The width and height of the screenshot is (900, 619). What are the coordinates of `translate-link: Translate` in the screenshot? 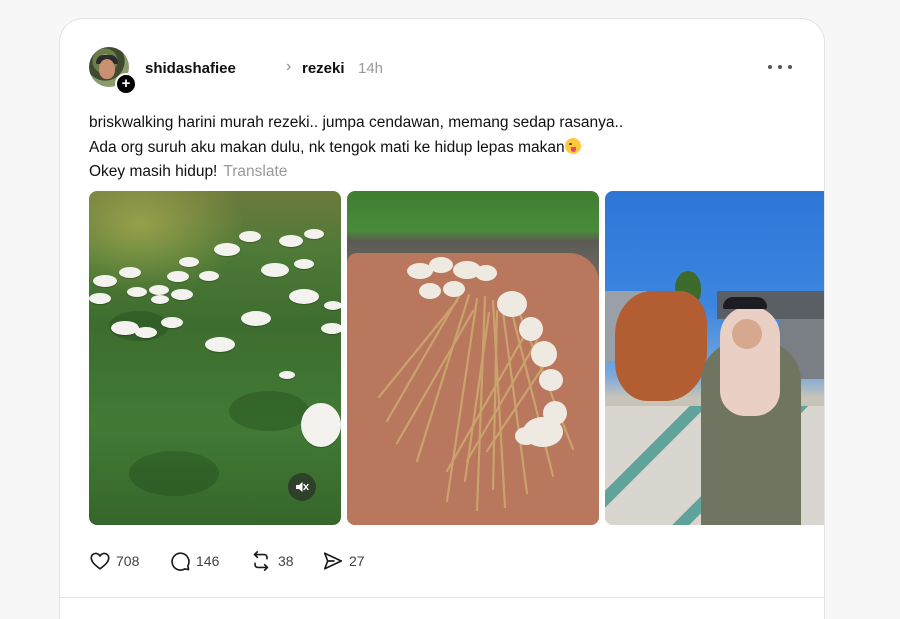 It's located at (255, 171).